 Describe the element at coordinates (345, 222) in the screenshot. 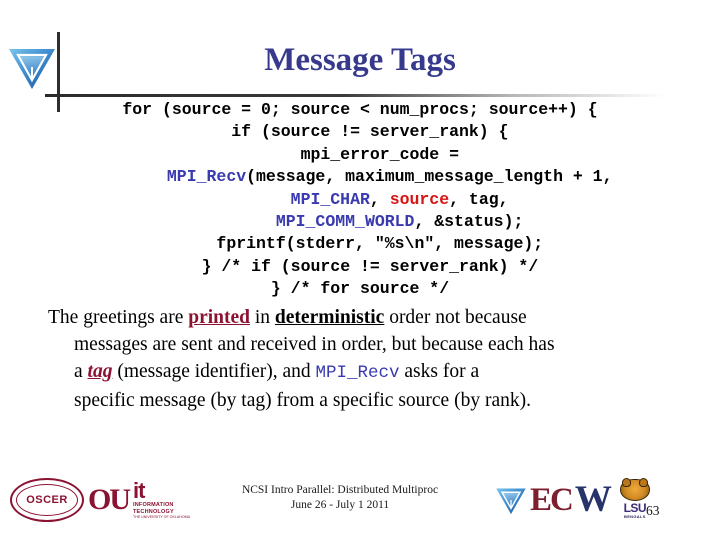

I see `code-token-mpi: MPI_COMM_WORLD` at that location.